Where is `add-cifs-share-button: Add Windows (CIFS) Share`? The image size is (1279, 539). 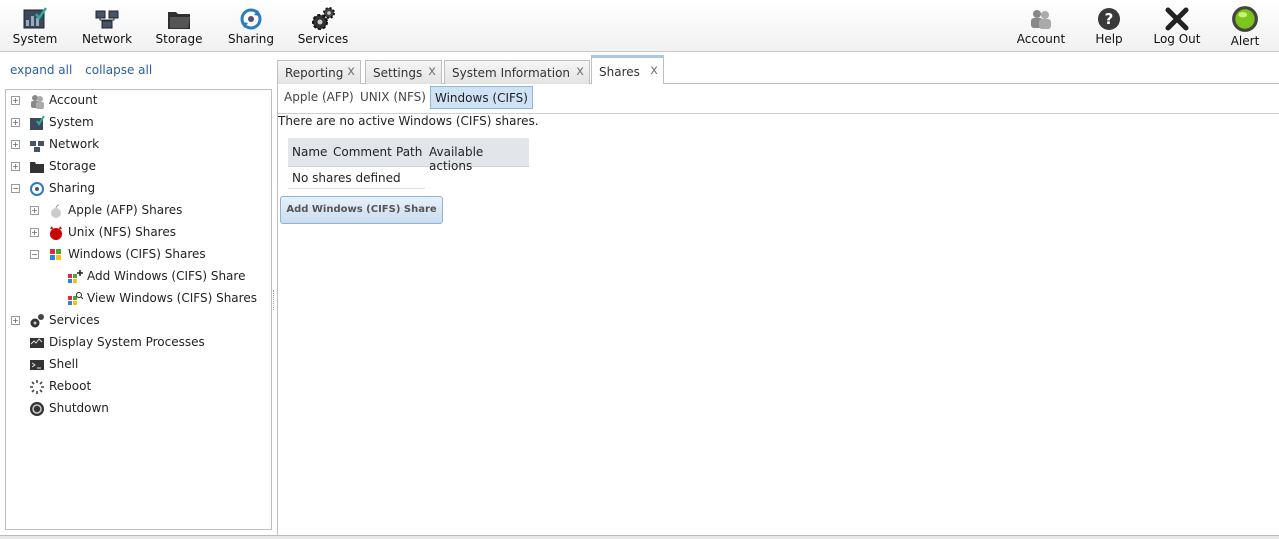
add-cifs-share-button: Add Windows (CIFS) Share is located at coordinates (361, 210).